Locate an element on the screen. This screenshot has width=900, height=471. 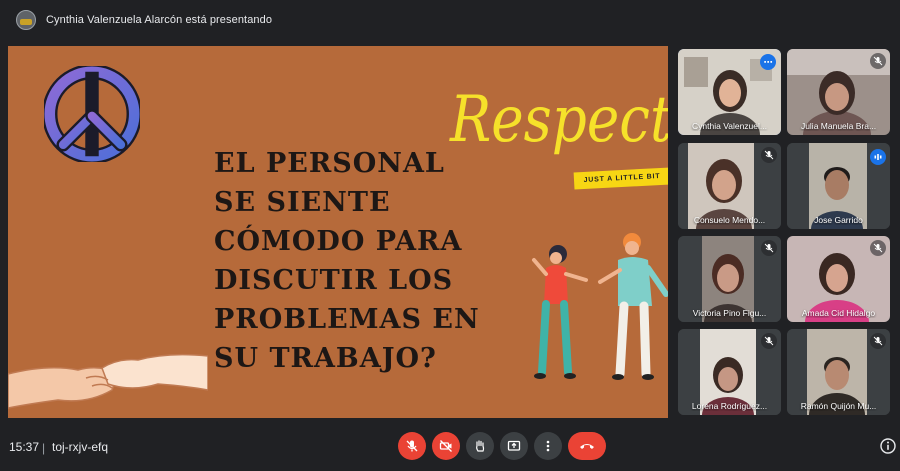
participant-name: Amada Cid Hidalgo is located at coordinates (838, 313).